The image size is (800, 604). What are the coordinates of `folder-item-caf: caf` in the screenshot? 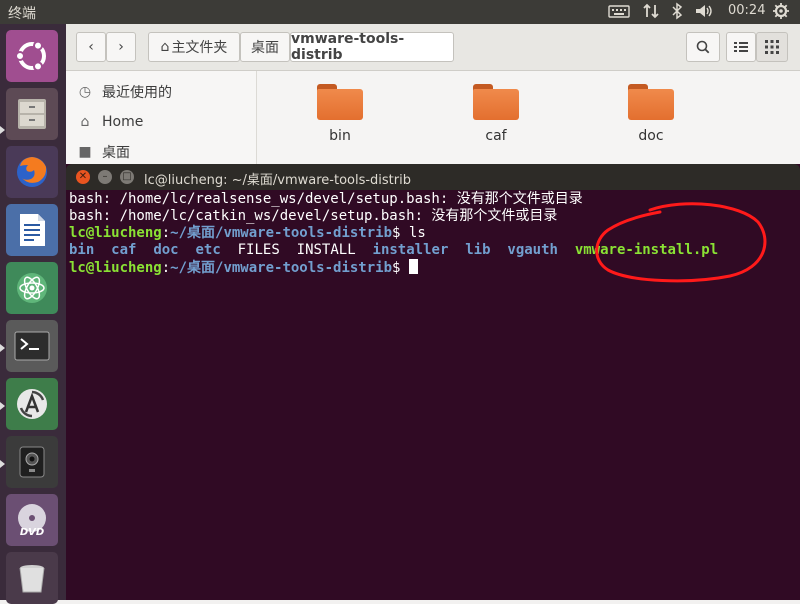 It's located at (496, 114).